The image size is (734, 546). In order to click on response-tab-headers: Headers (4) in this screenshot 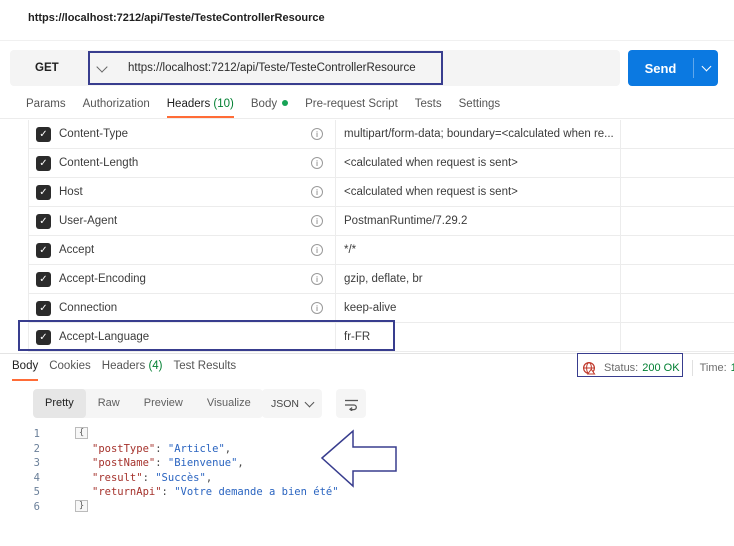, I will do `click(132, 367)`.